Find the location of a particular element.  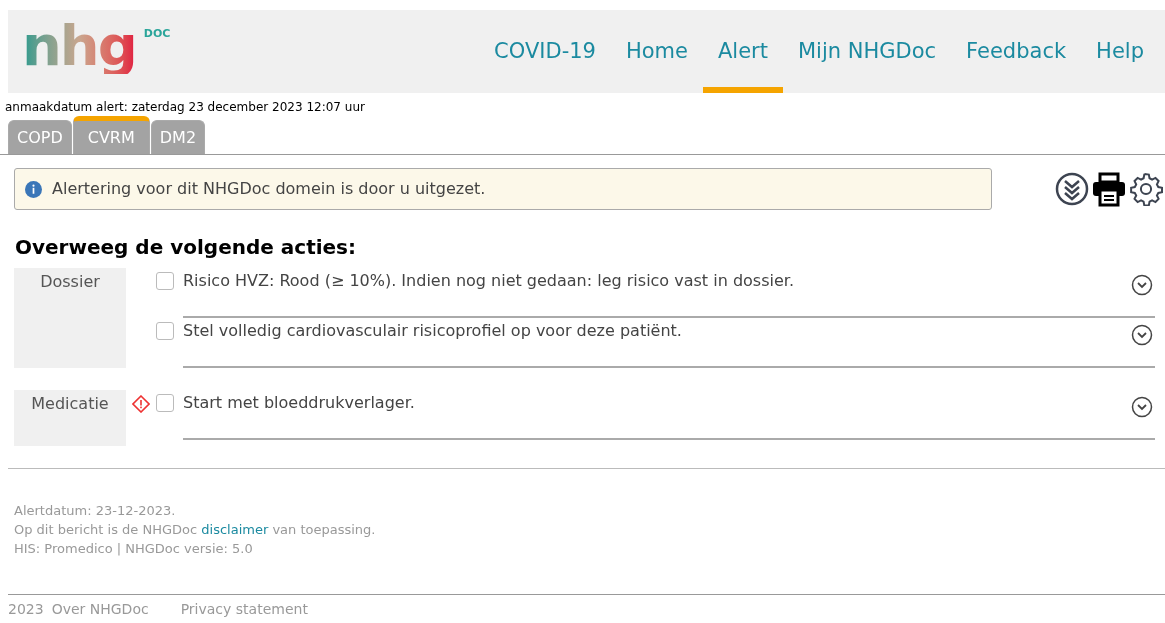

info-icon is located at coordinates (33, 189).